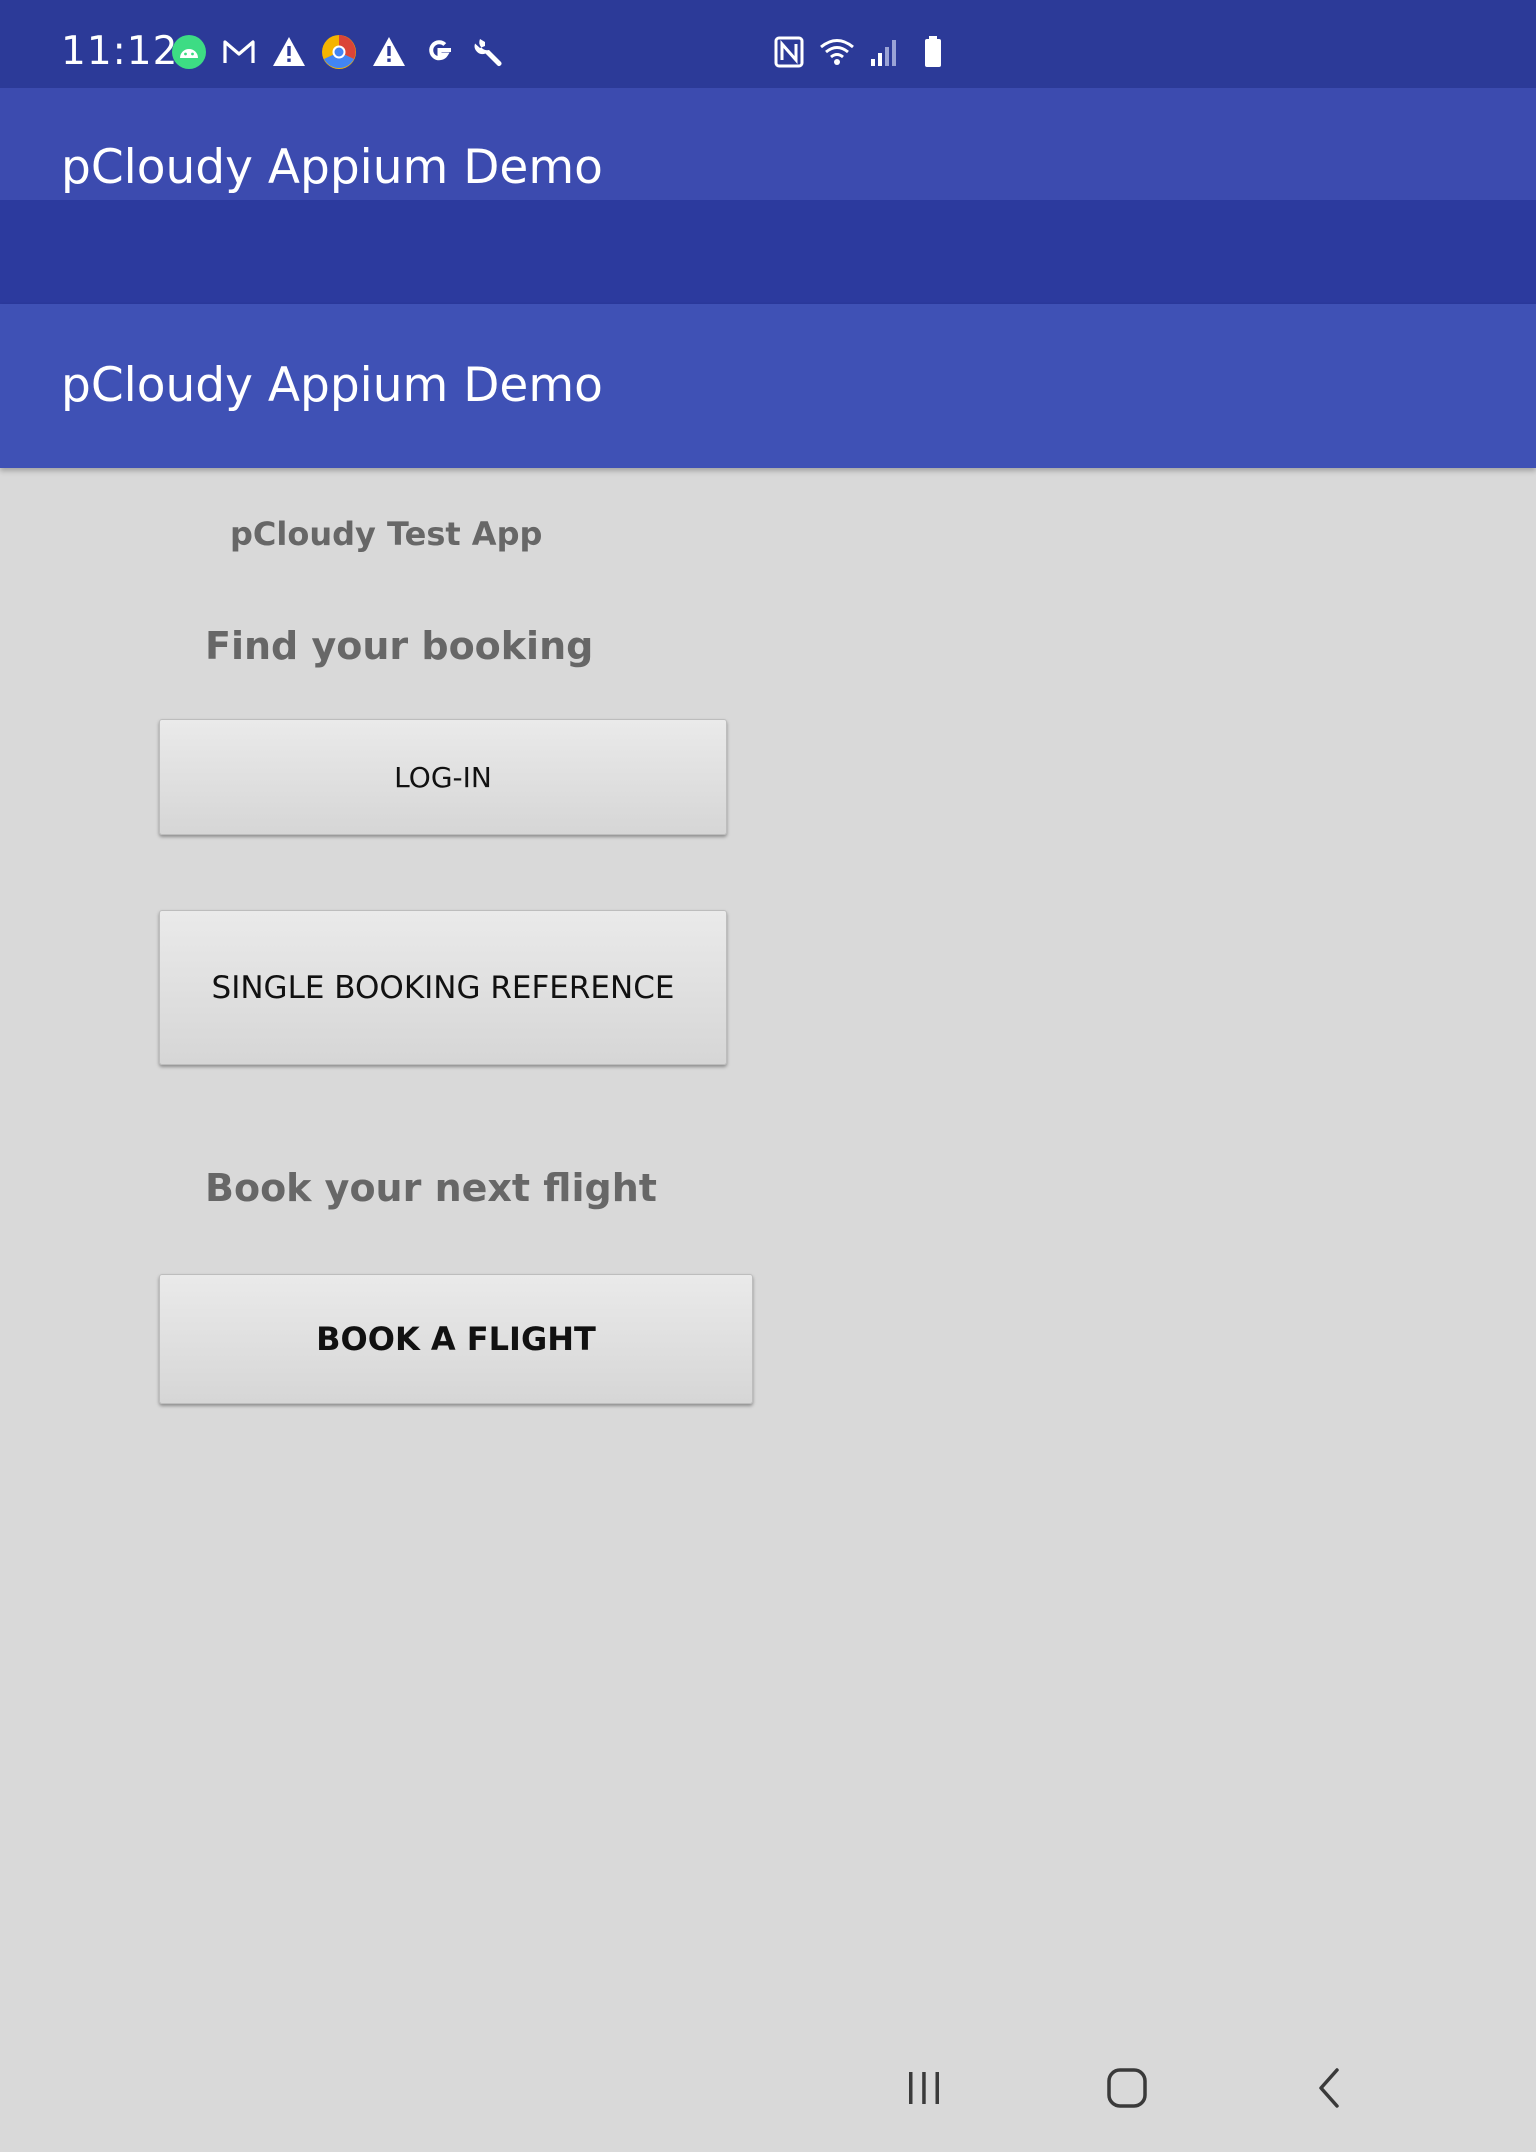 The image size is (1536, 2152). I want to click on login-button-label: LOG-IN, so click(443, 777).